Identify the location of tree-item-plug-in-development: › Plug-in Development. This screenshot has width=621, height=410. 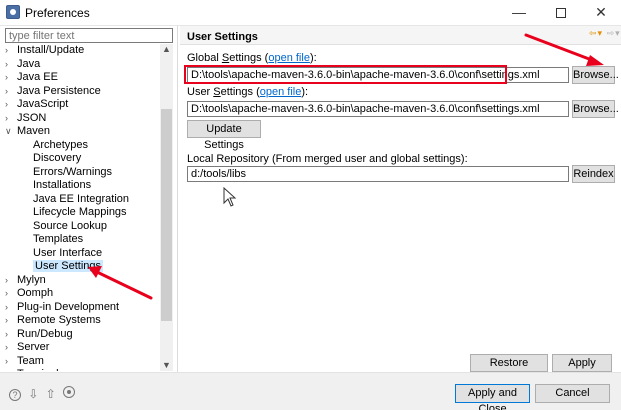
(62, 307).